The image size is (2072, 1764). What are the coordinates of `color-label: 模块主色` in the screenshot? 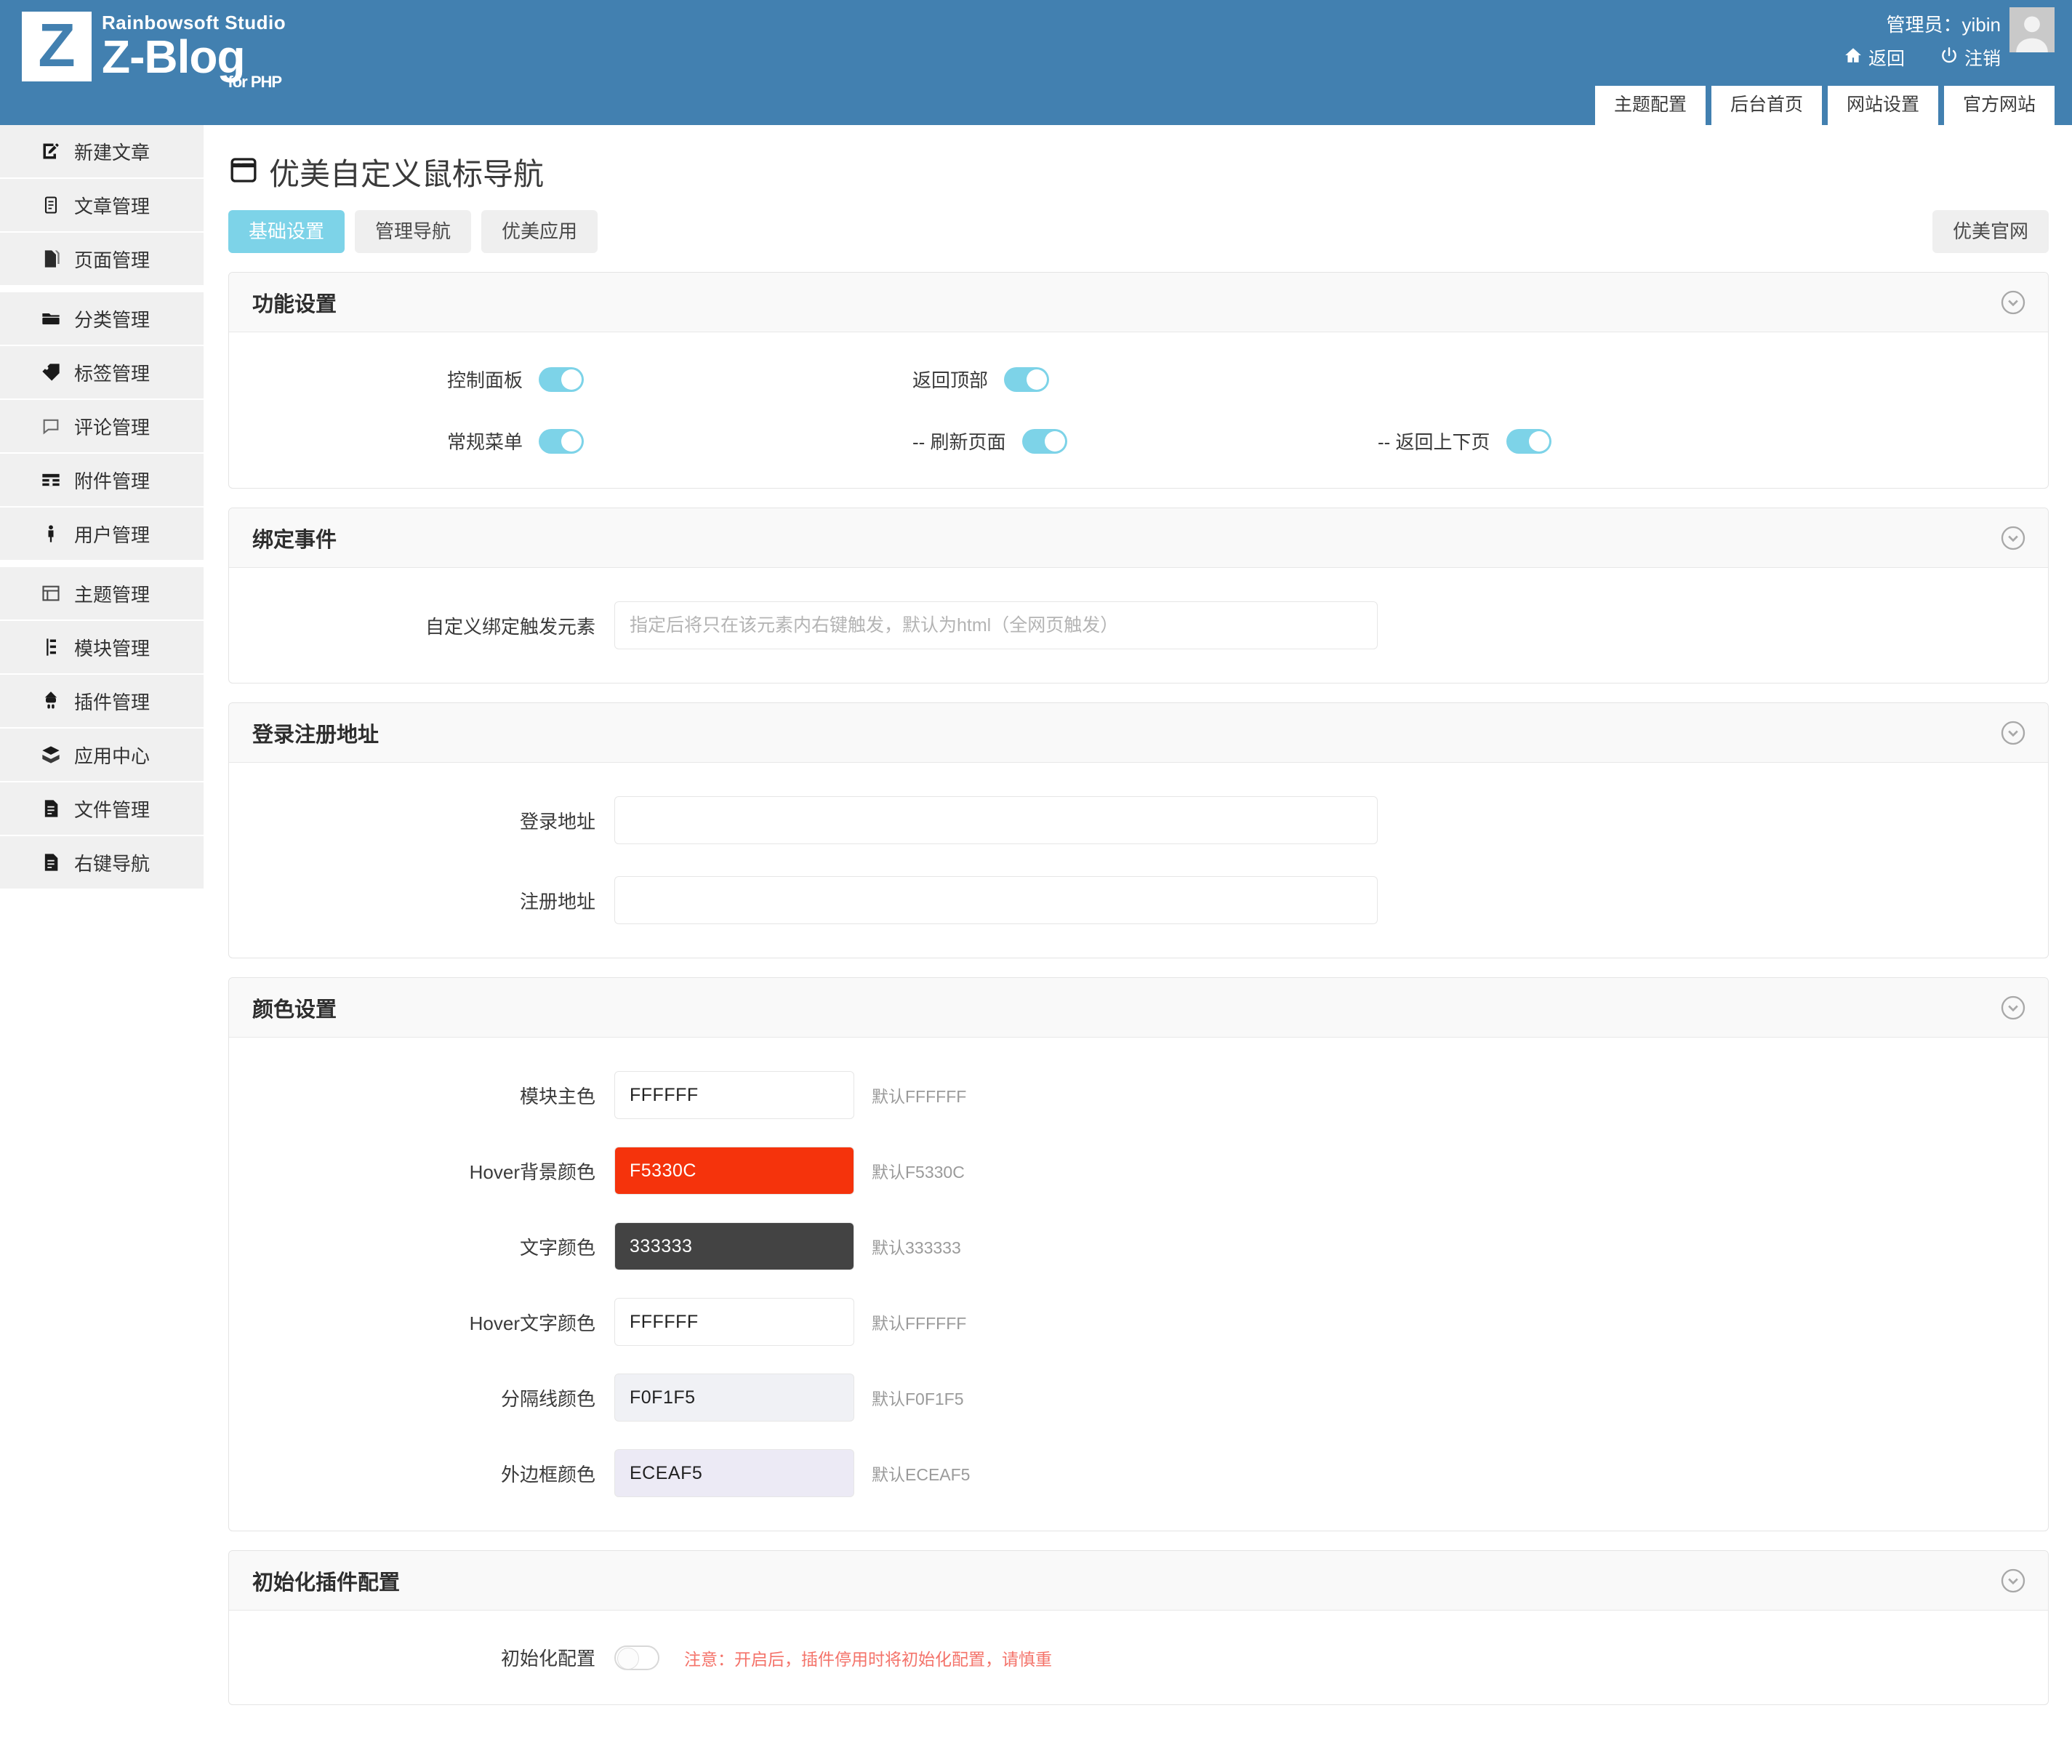 It's located at (557, 1096).